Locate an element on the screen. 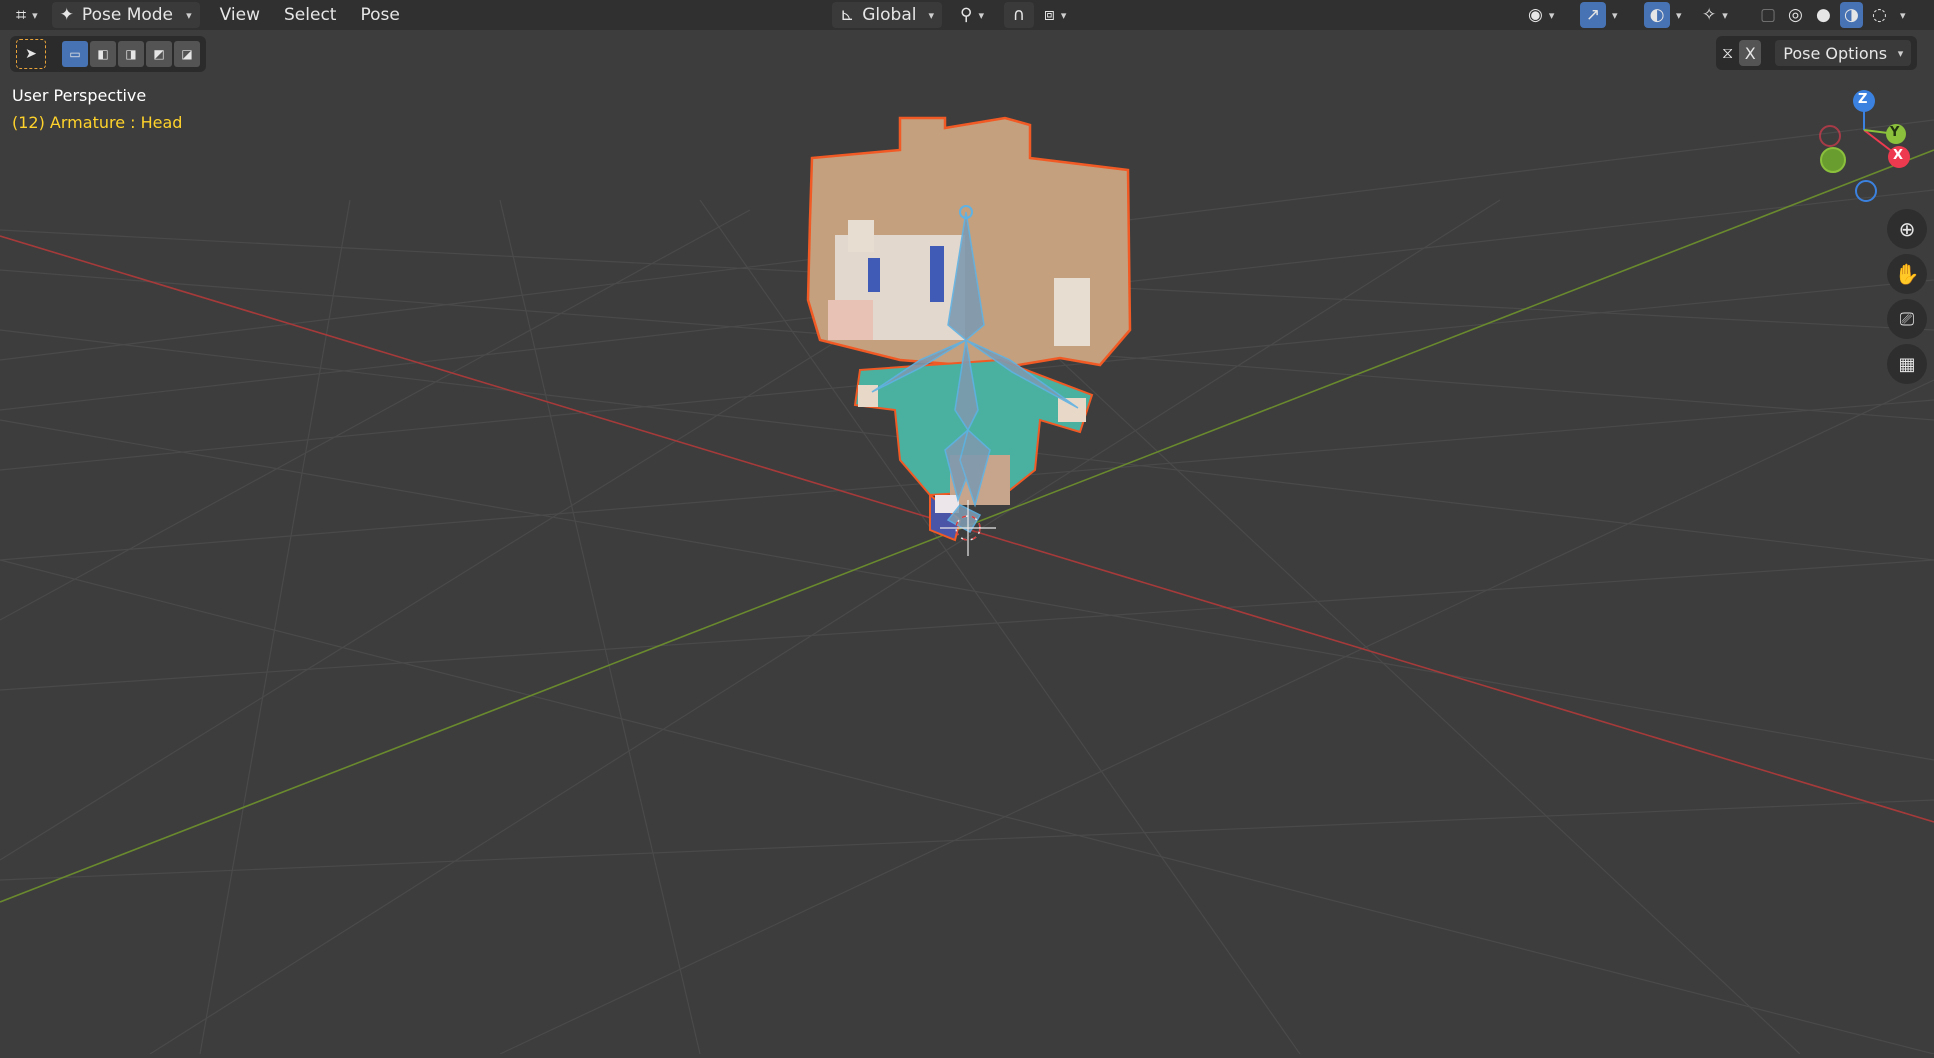 The width and height of the screenshot is (1934, 1058). grid-perspective-icon: ▦ is located at coordinates (1907, 364).